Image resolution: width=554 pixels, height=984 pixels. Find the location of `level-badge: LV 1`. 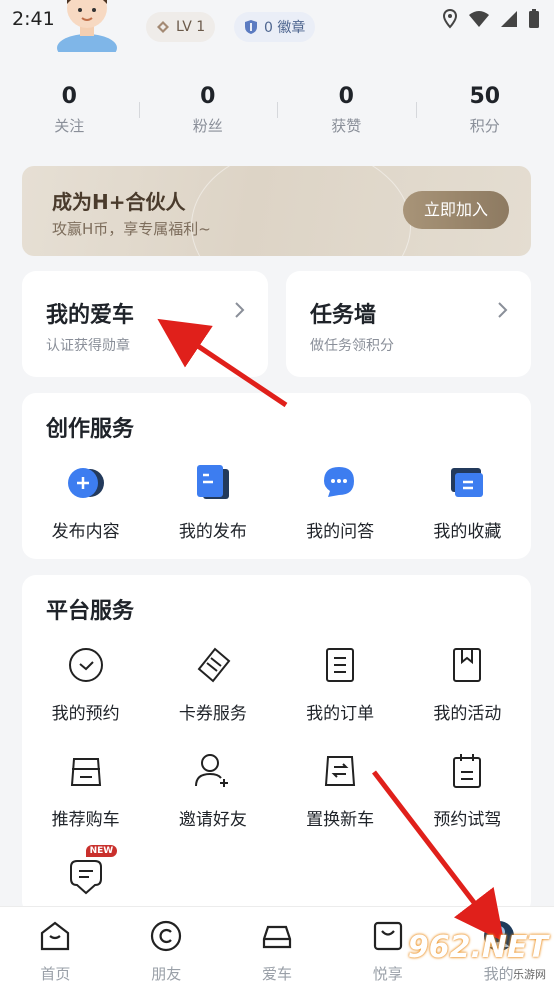

level-badge: LV 1 is located at coordinates (181, 27).